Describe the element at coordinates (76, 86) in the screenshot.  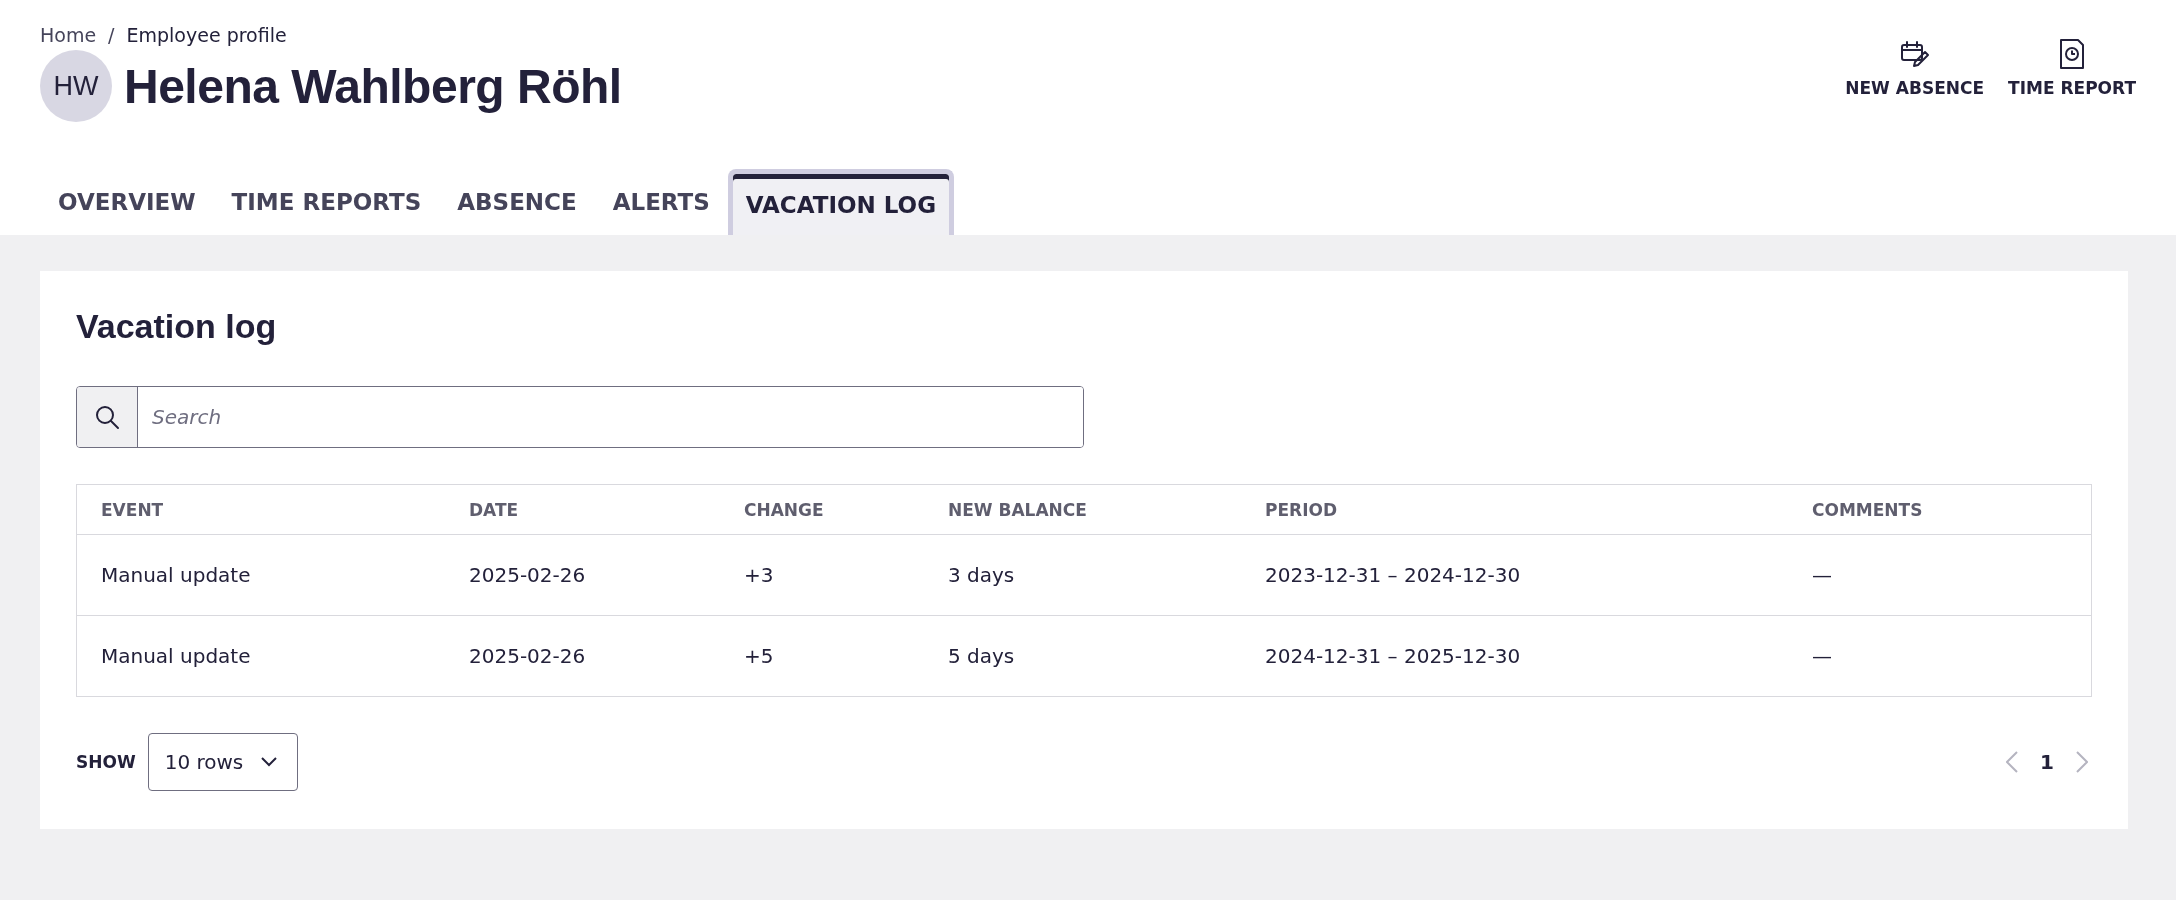
I see `avatar-initials: HW` at that location.